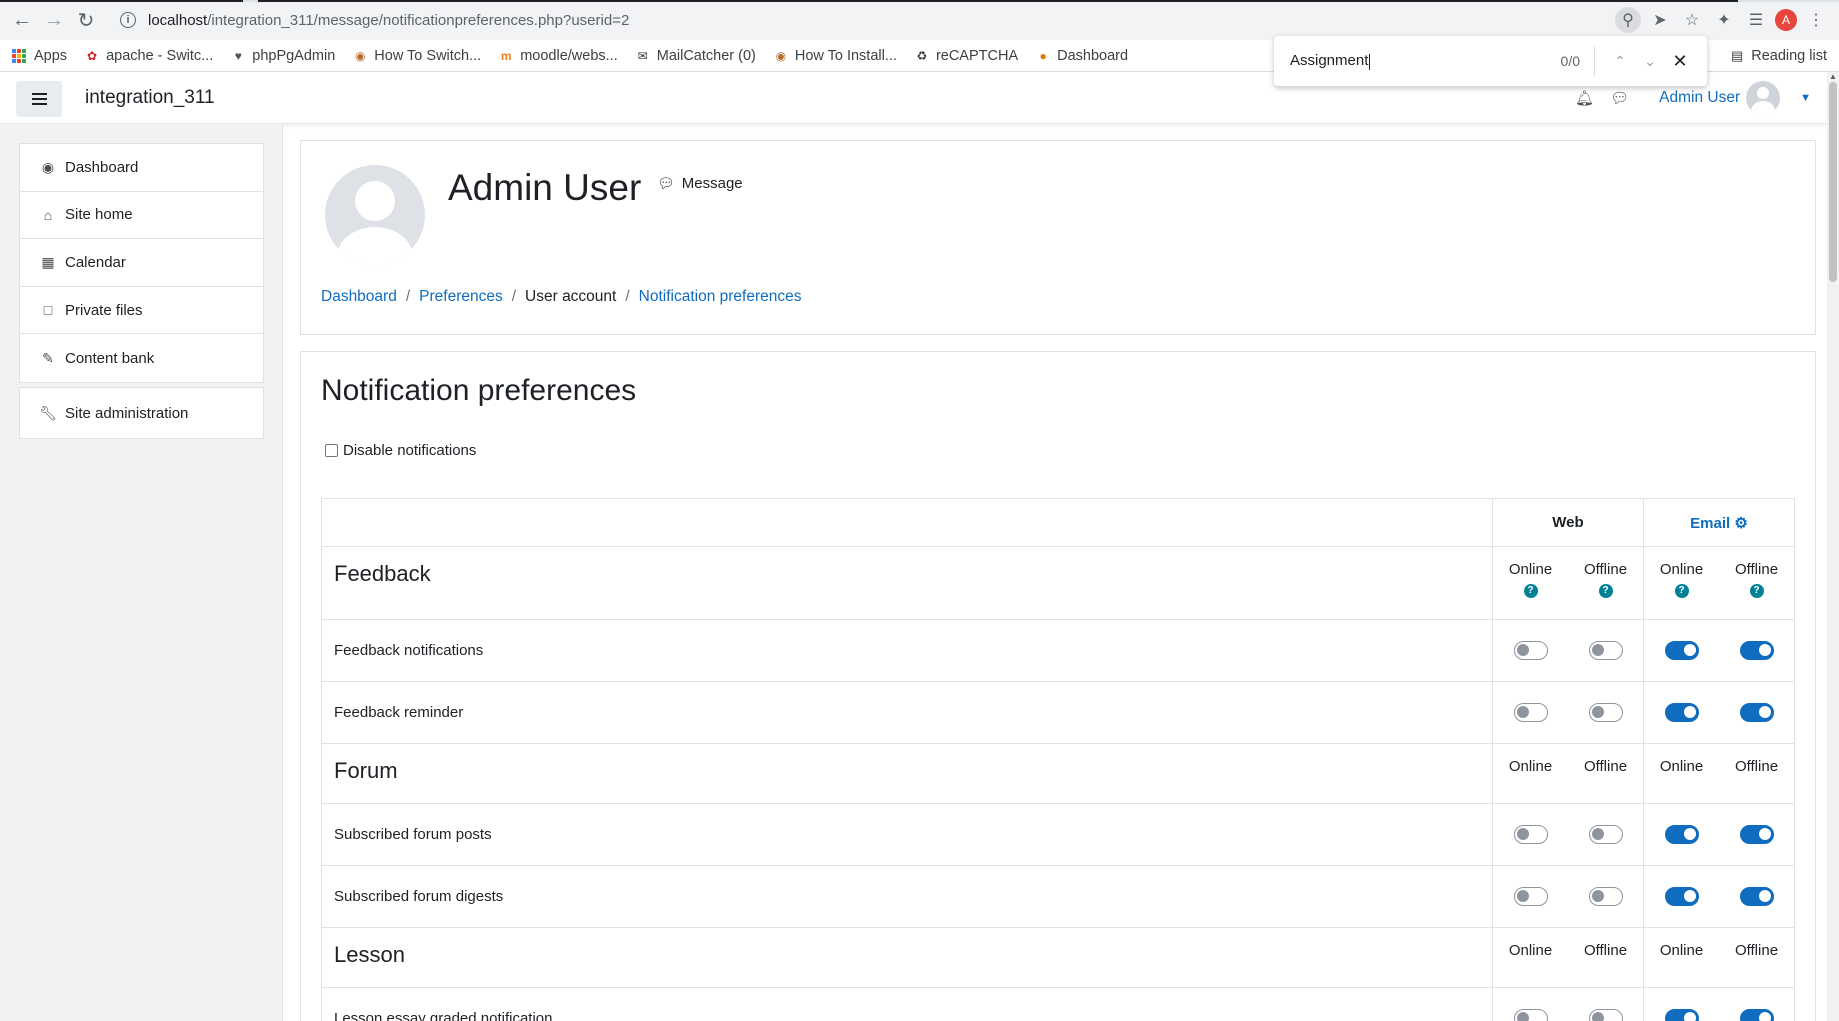 Image resolution: width=1839 pixels, height=1021 pixels. I want to click on bookmark-dashboard: ● Dashboard, so click(1082, 56).